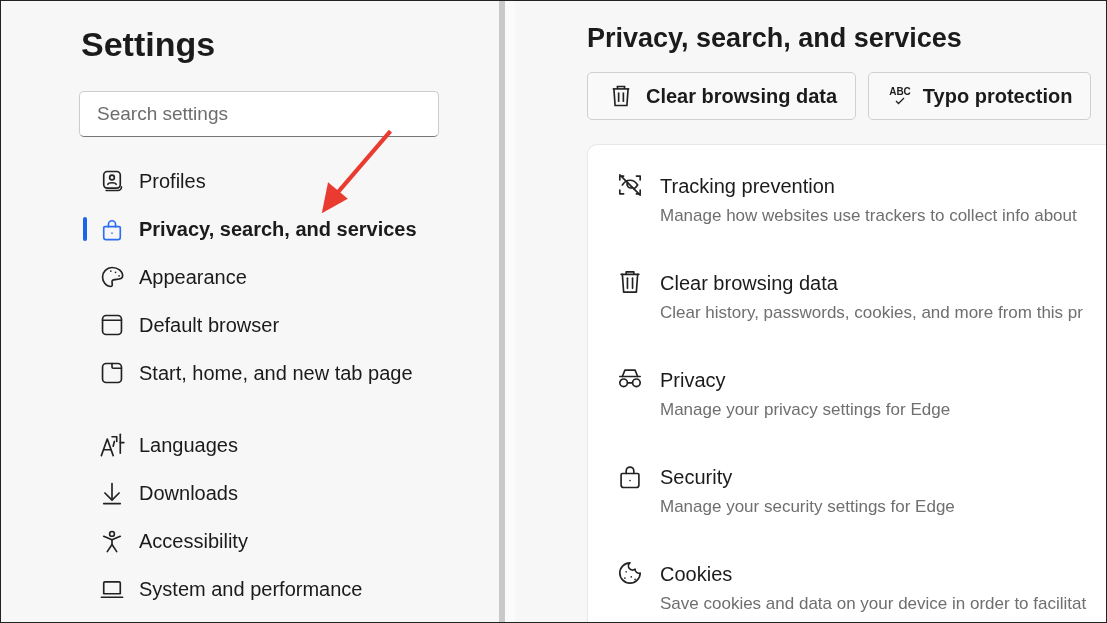 The width and height of the screenshot is (1107, 623). Describe the element at coordinates (289, 229) in the screenshot. I see `nav-item: Privacy, search, and services` at that location.